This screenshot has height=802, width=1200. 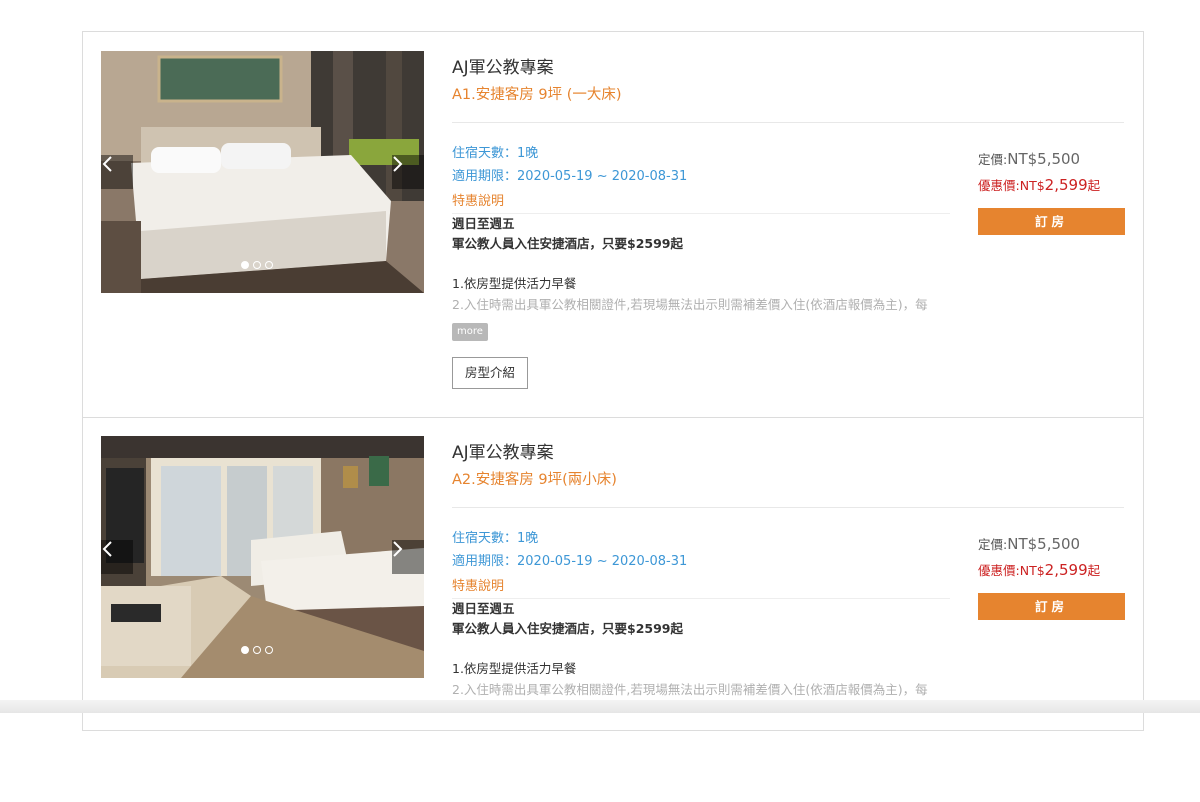 What do you see at coordinates (537, 95) in the screenshot?
I see `room-name: A1.安捷客房 9坪 (一大床)` at bounding box center [537, 95].